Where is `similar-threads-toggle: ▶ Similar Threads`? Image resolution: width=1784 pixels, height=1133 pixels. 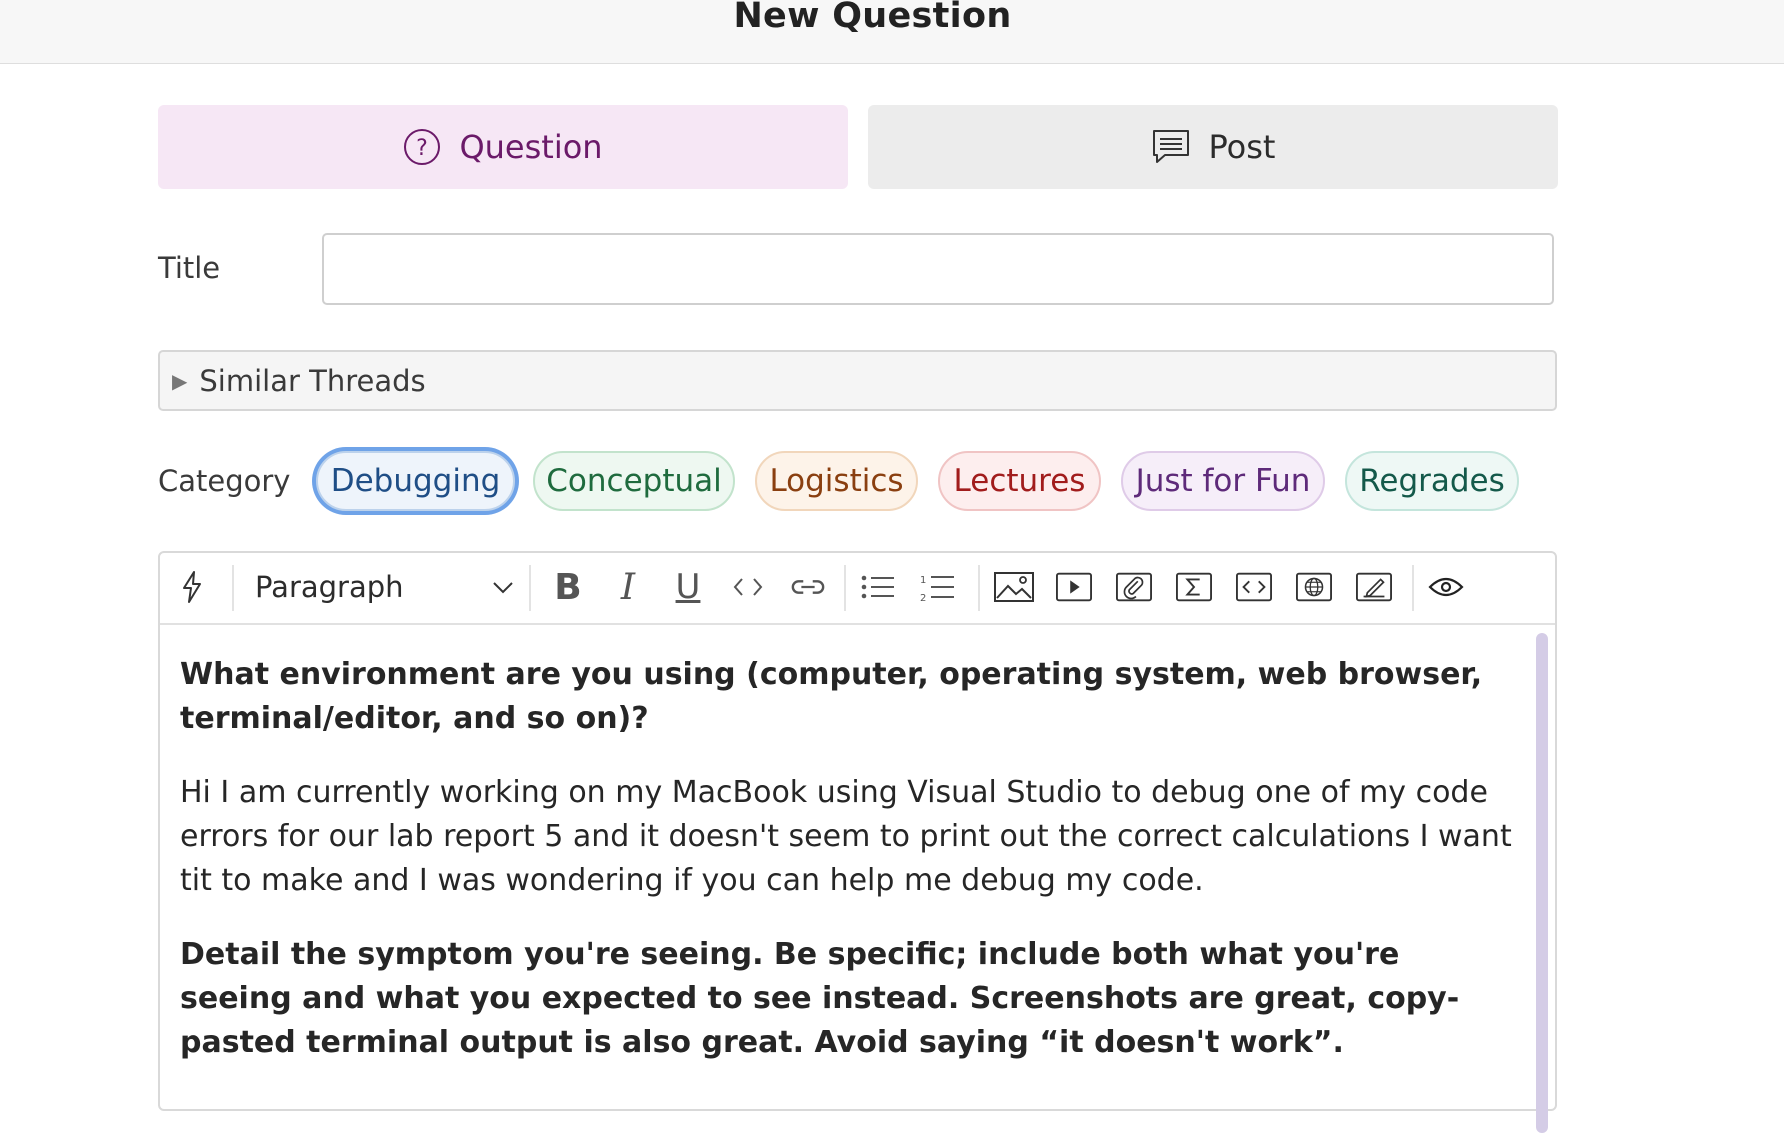
similar-threads-toggle: ▶ Similar Threads is located at coordinates (857, 380).